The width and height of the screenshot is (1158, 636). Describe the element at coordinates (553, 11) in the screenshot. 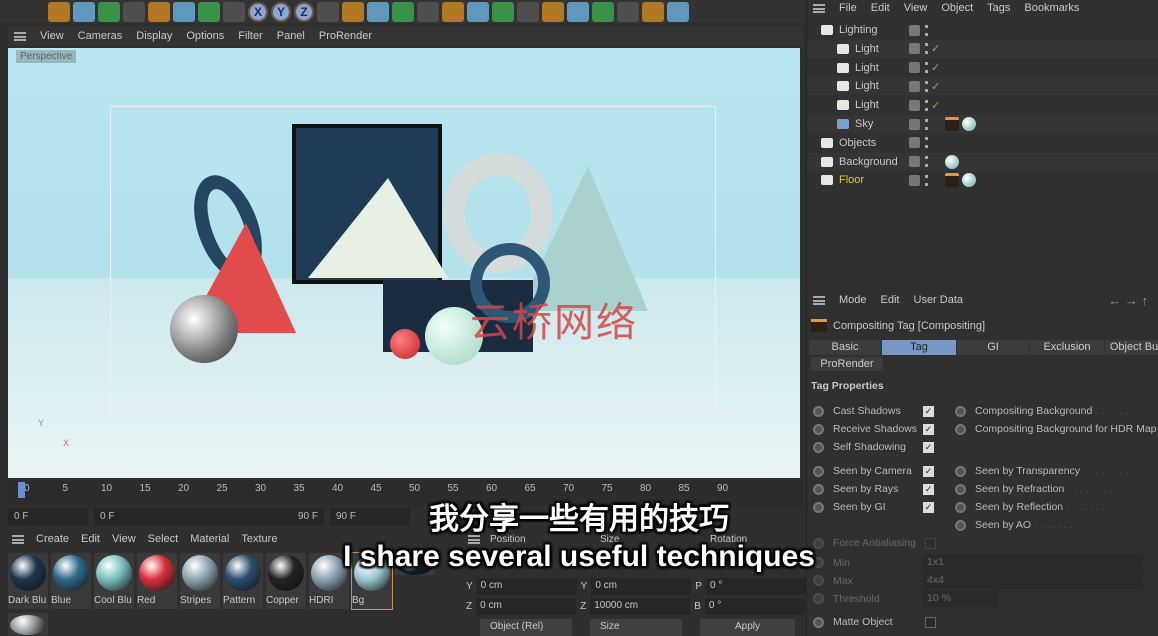

I see `mograph-icon` at that location.